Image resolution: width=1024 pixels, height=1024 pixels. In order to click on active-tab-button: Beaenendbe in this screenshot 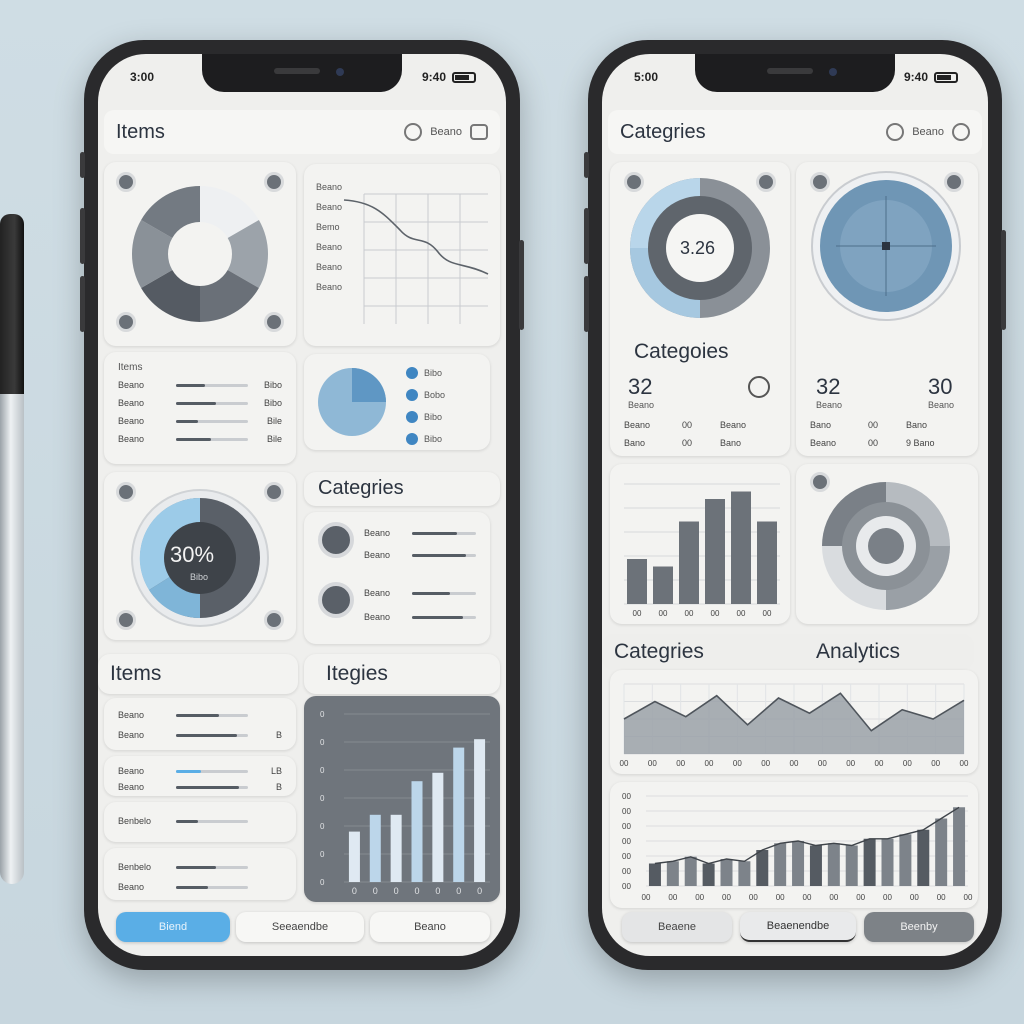, I will do `click(798, 927)`.